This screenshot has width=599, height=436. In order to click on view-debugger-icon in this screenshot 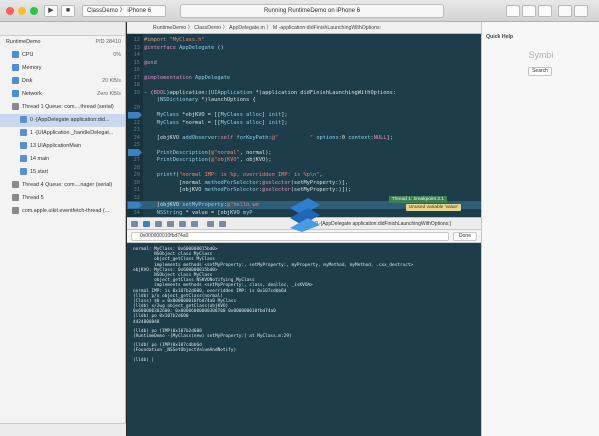, I will do `click(210, 224)`.